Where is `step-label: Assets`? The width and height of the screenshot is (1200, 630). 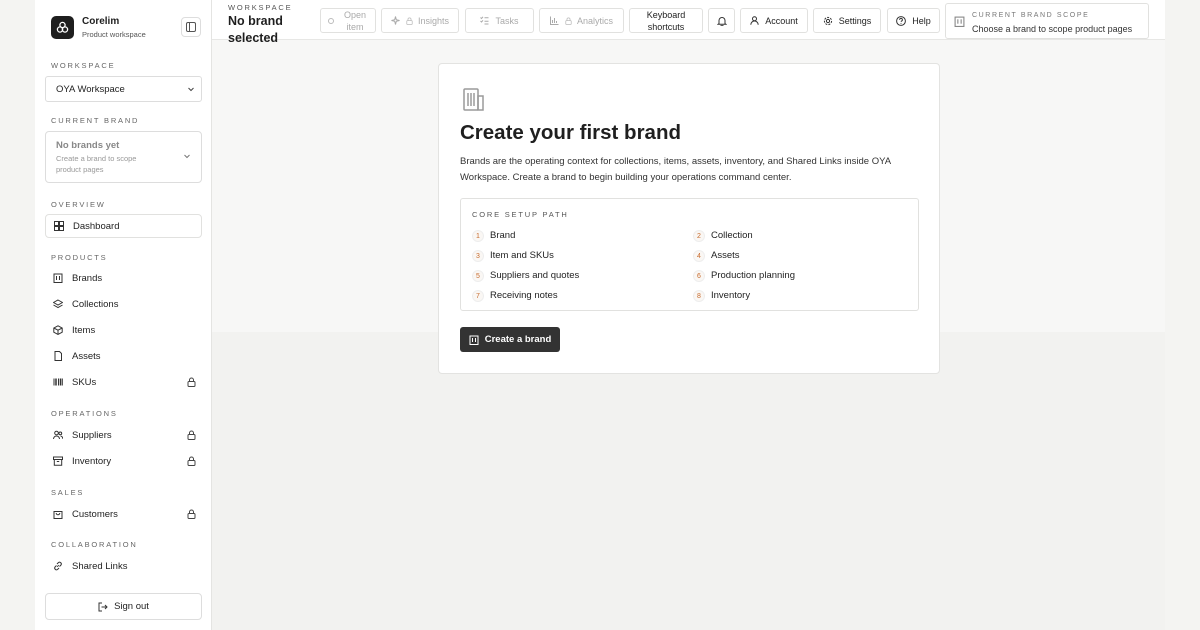 step-label: Assets is located at coordinates (725, 255).